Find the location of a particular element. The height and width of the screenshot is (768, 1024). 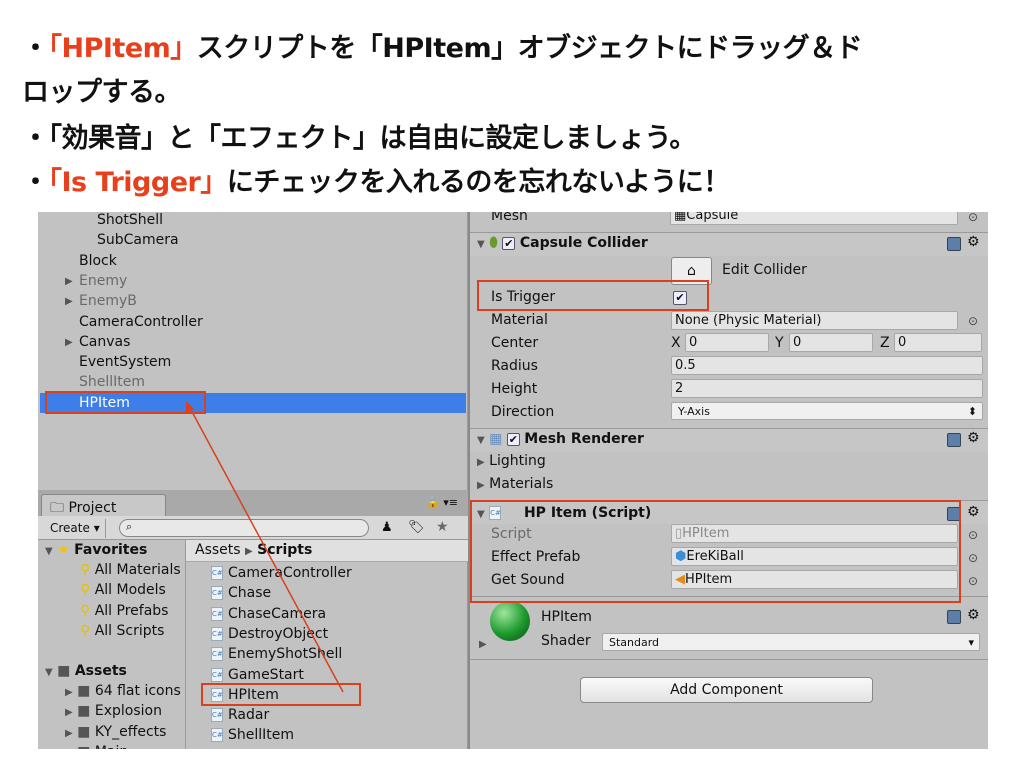

drag-arrow is located at coordinates (265, 547).